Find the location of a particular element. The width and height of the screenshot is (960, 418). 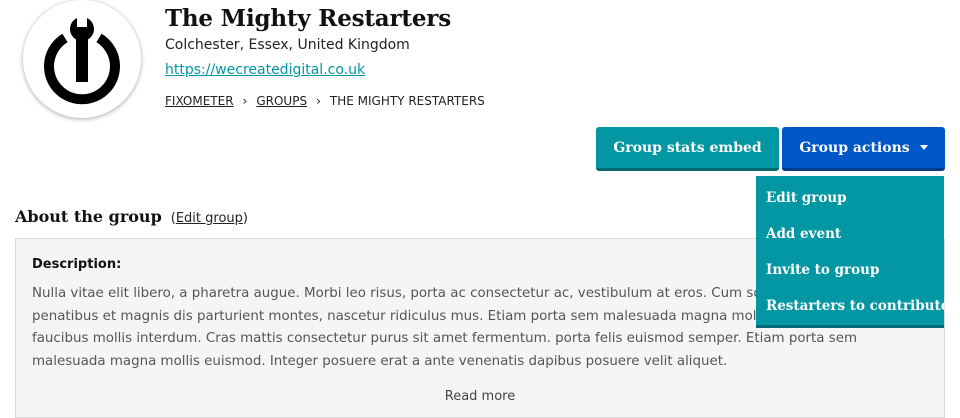

breadcrumb-current: THE MIGHTY RESTARTERS is located at coordinates (407, 101).